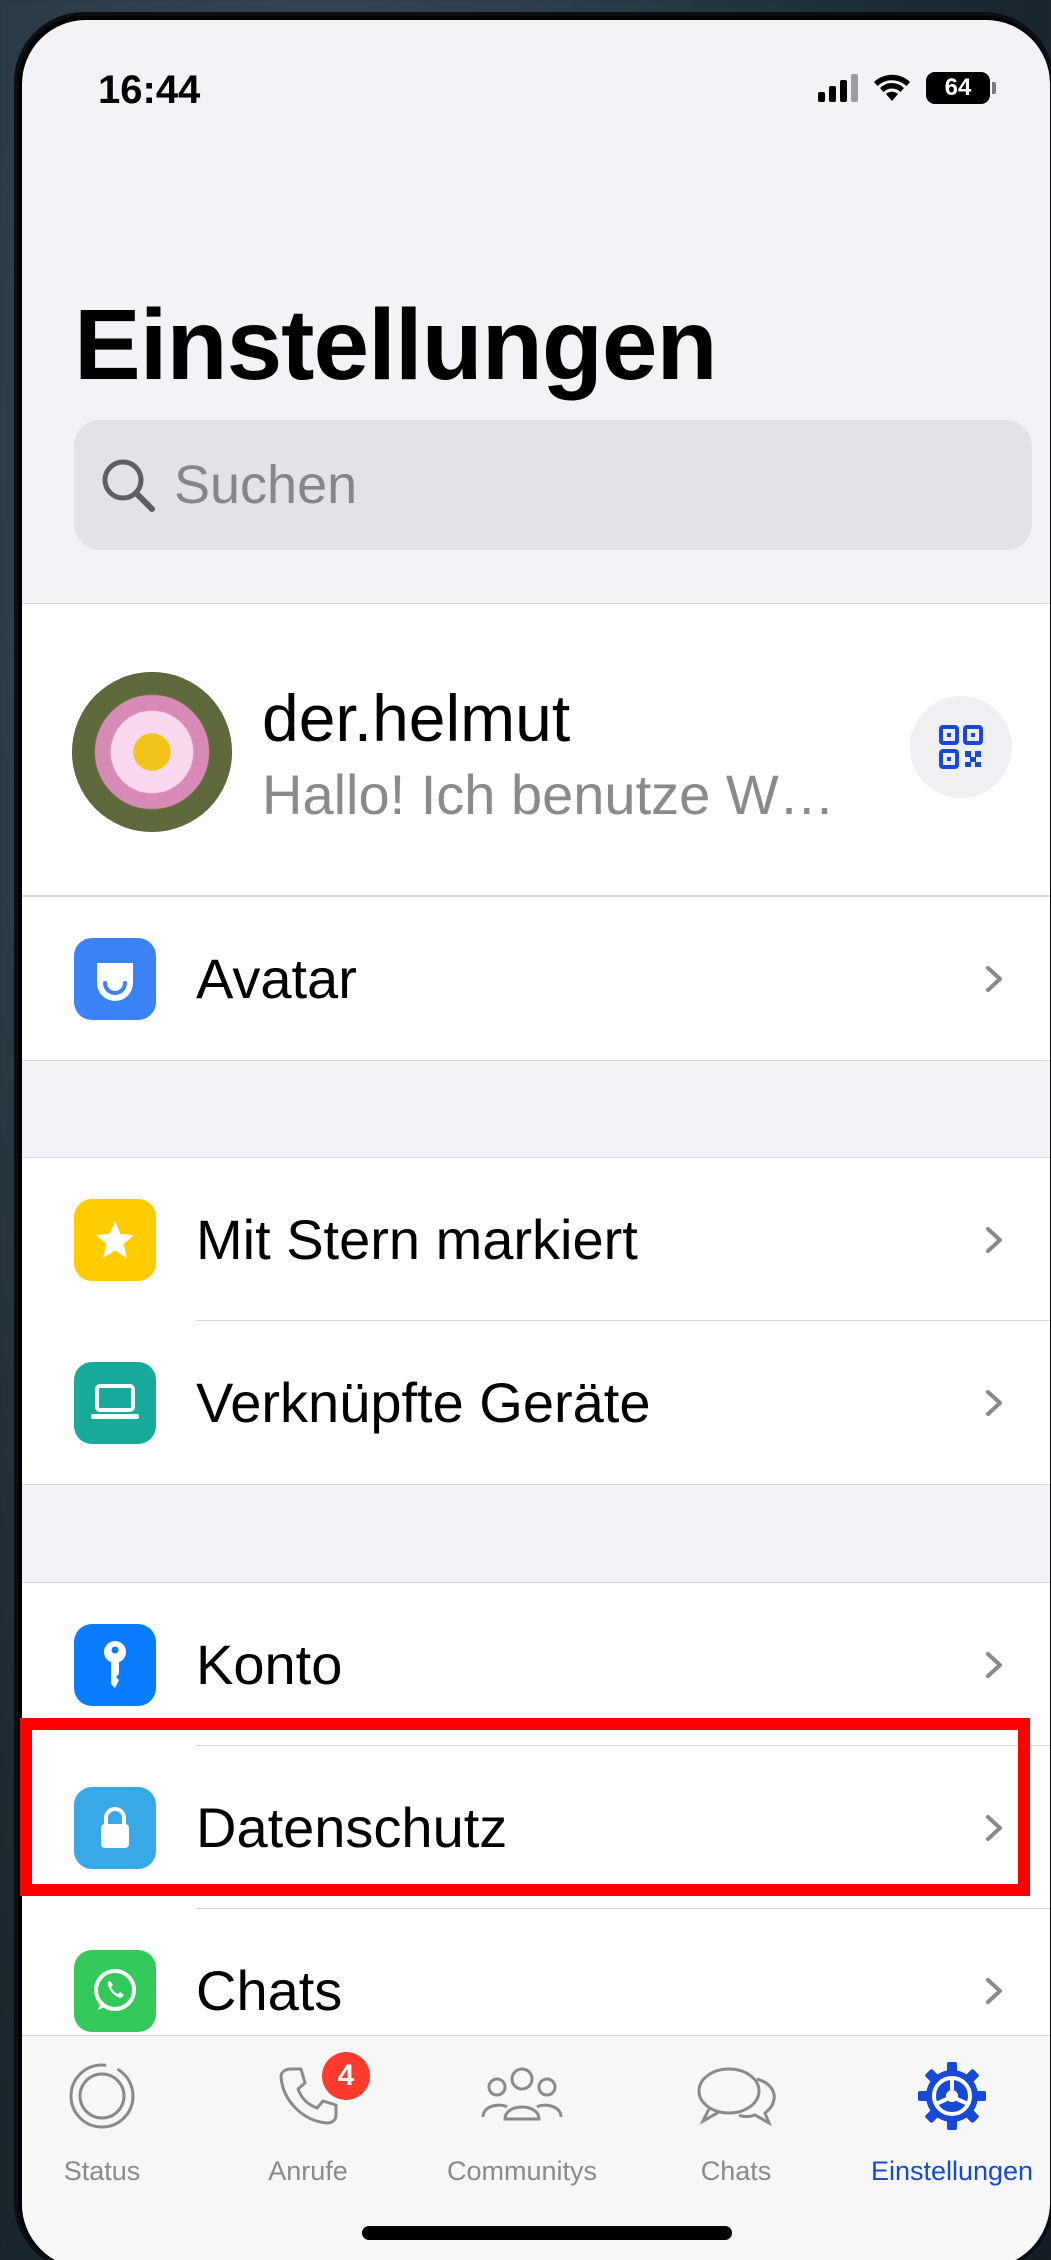  I want to click on qr-code-button, so click(961, 747).